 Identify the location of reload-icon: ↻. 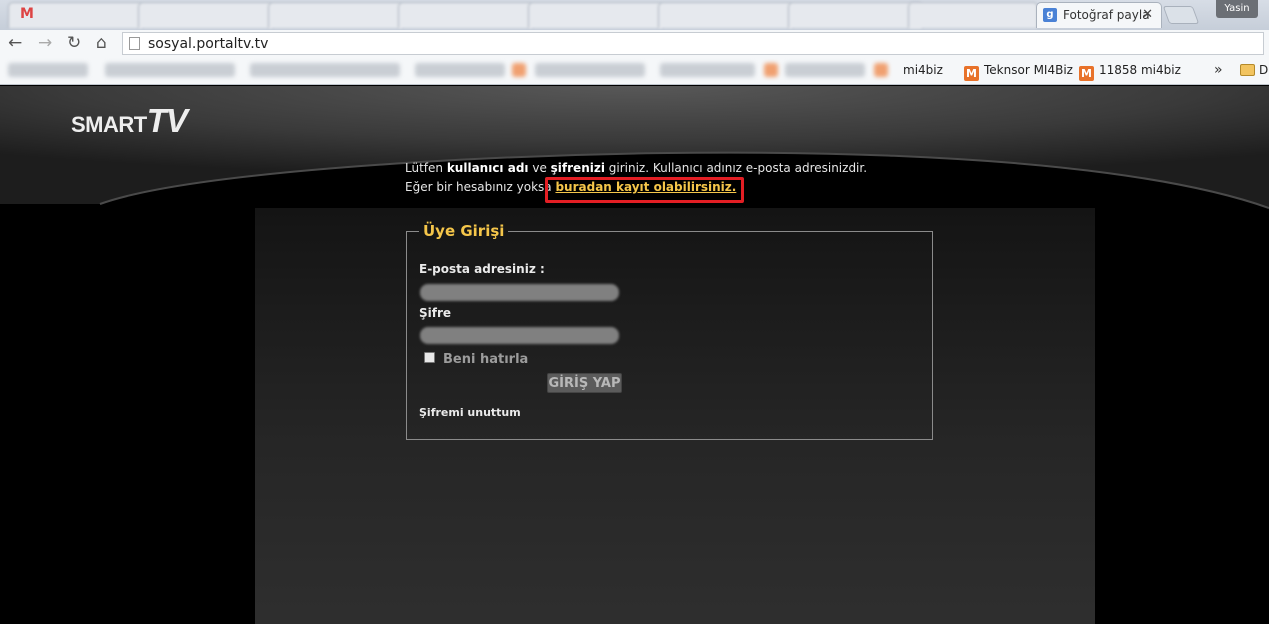
(74, 43).